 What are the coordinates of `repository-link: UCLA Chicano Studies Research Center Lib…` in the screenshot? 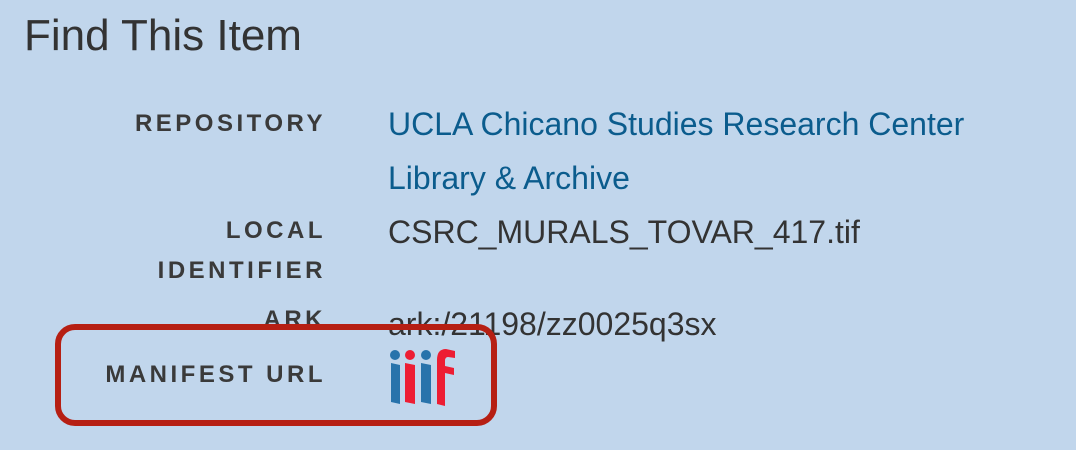 It's located at (676, 151).